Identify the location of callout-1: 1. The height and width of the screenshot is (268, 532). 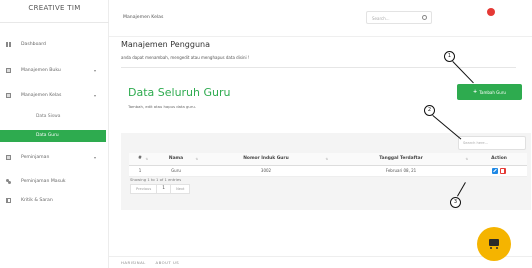
(449, 56).